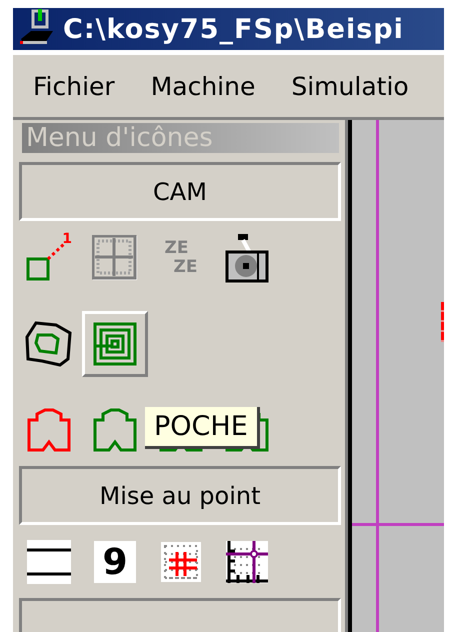  I want to click on digit-icon: 9, so click(115, 562).